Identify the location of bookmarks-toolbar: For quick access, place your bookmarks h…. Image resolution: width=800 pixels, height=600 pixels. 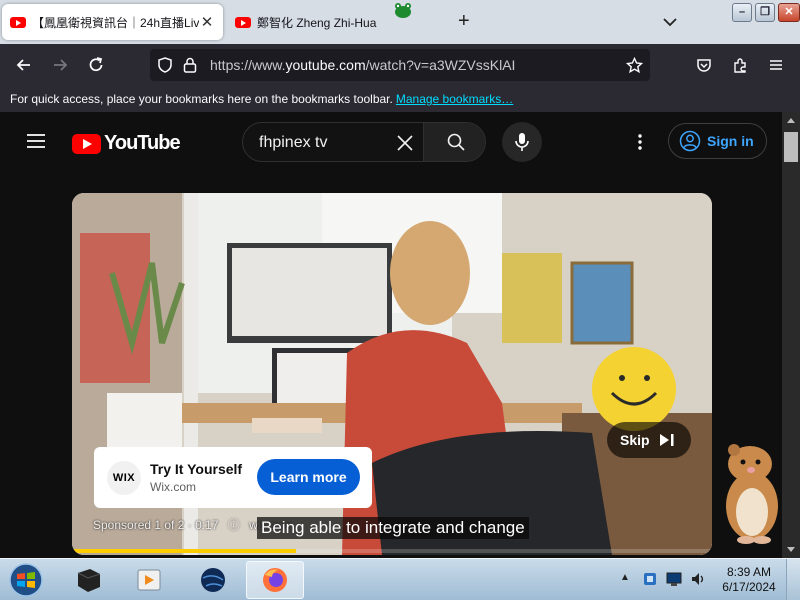
(400, 99).